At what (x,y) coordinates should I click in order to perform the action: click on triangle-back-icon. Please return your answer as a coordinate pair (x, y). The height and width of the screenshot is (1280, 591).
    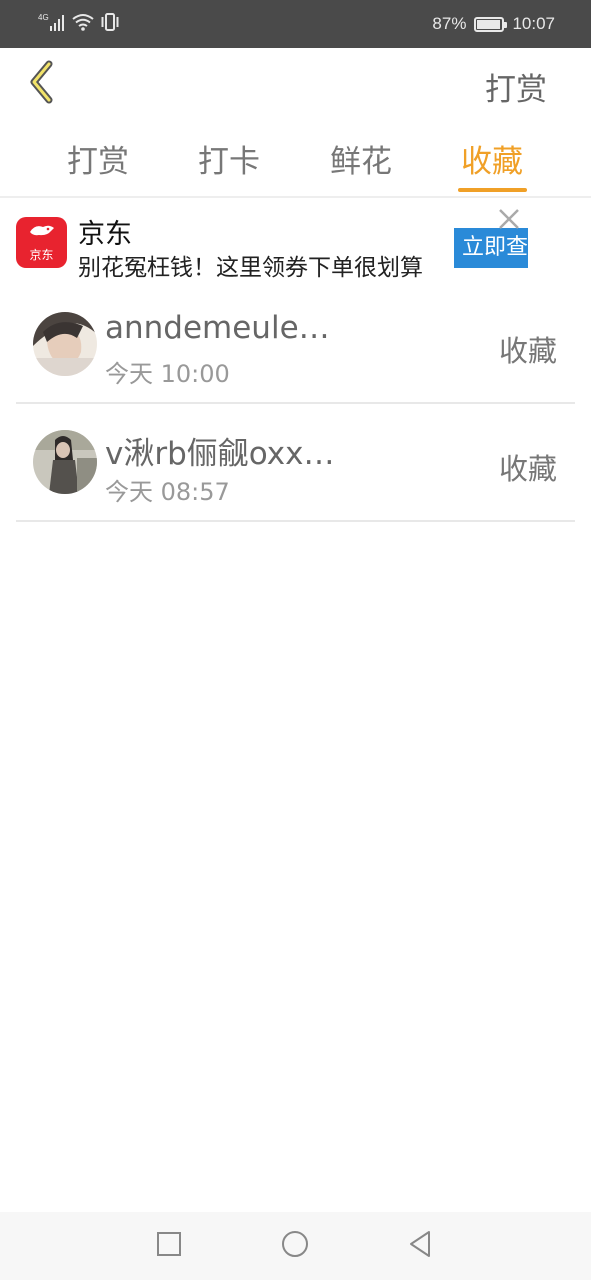
    Looking at the image, I should click on (420, 1246).